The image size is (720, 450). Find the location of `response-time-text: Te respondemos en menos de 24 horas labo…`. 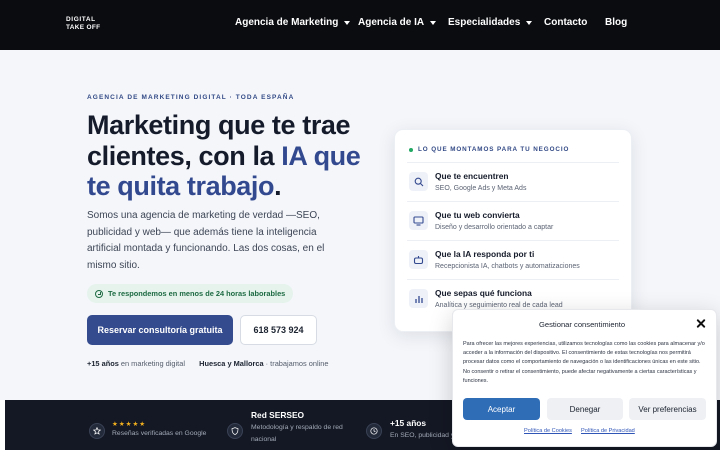

response-time-text: Te respondemos en menos de 24 horas labo… is located at coordinates (197, 293).